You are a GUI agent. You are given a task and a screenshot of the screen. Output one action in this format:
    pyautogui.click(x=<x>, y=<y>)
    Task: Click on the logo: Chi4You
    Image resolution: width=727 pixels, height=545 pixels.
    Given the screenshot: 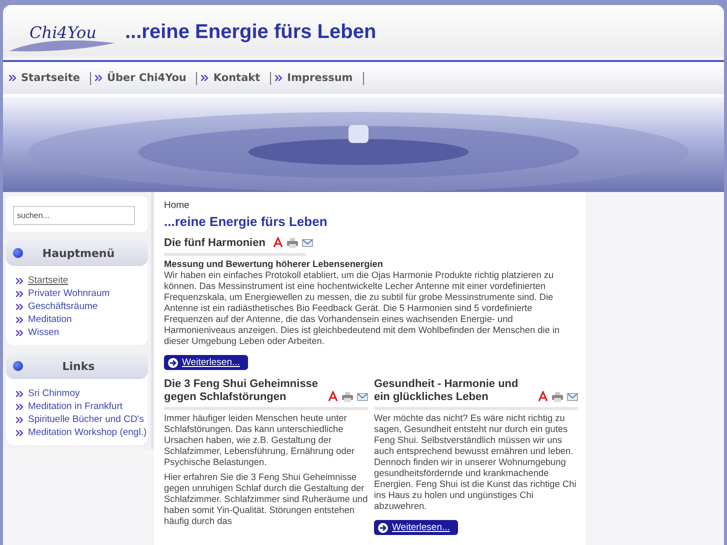 What is the action you would take?
    pyautogui.click(x=63, y=32)
    